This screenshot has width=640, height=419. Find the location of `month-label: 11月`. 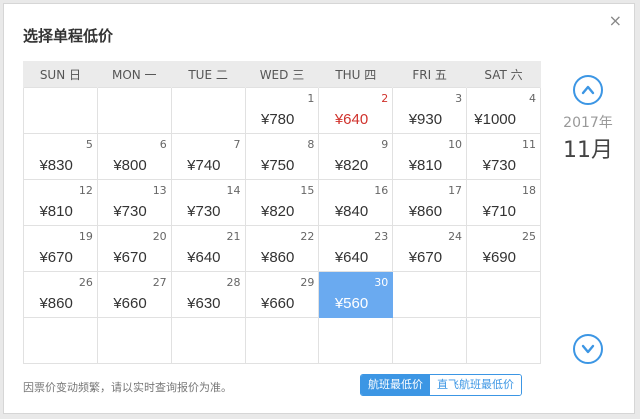

month-label: 11月 is located at coordinates (588, 150).